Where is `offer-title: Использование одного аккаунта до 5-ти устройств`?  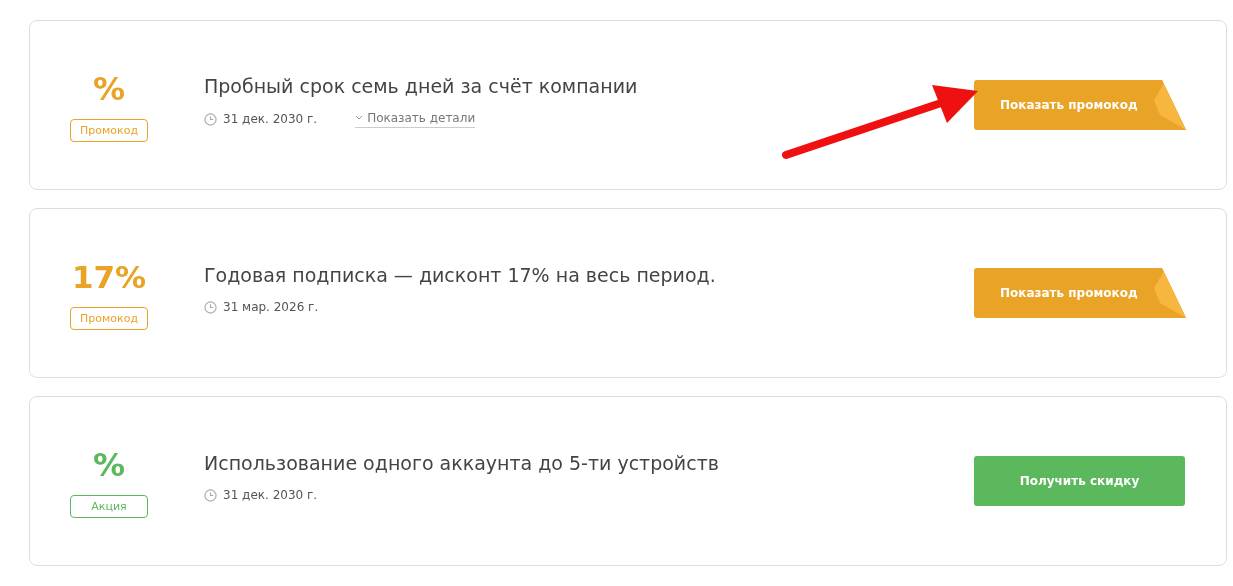
offer-title: Использование одного аккаунта до 5-ти устройств is located at coordinates (462, 463).